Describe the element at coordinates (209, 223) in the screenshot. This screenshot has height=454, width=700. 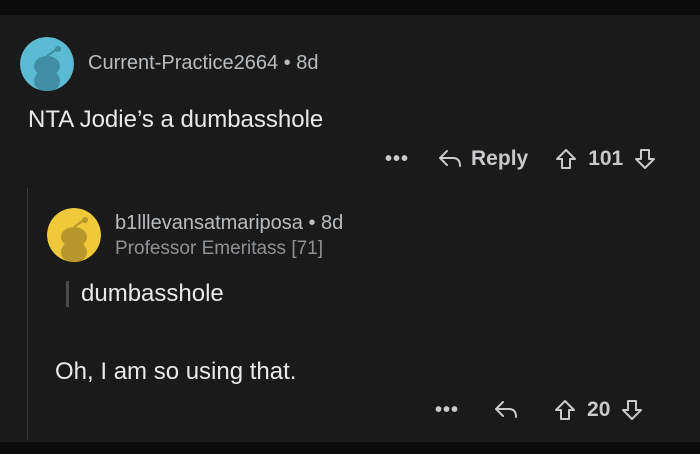
I see `username: b1lllevansatmariposa` at that location.